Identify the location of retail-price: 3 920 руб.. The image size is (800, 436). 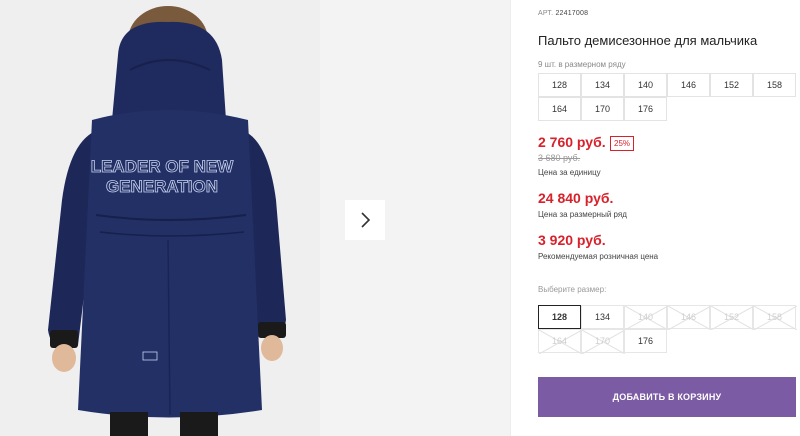
(572, 240).